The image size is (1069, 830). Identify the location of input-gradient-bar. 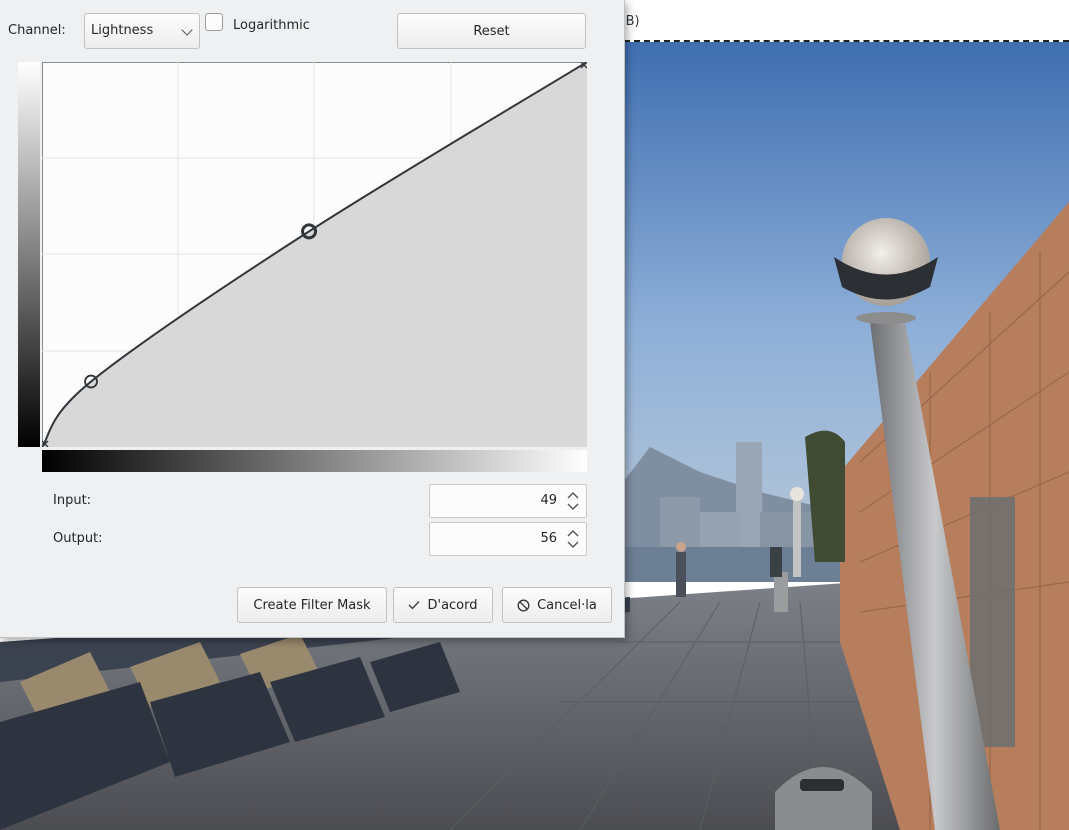
(314, 461).